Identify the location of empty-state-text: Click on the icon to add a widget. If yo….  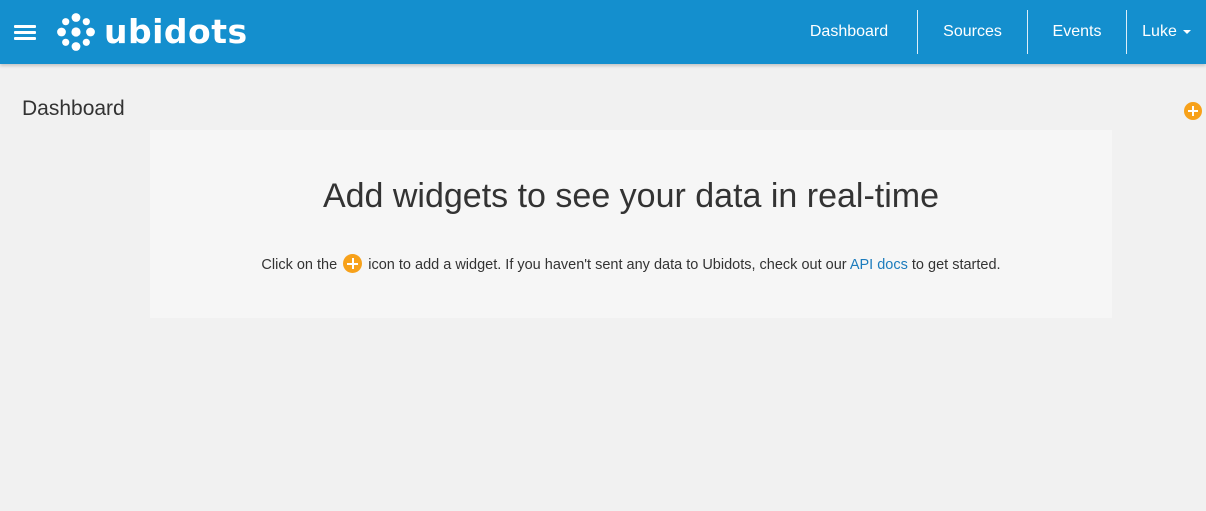
(631, 263).